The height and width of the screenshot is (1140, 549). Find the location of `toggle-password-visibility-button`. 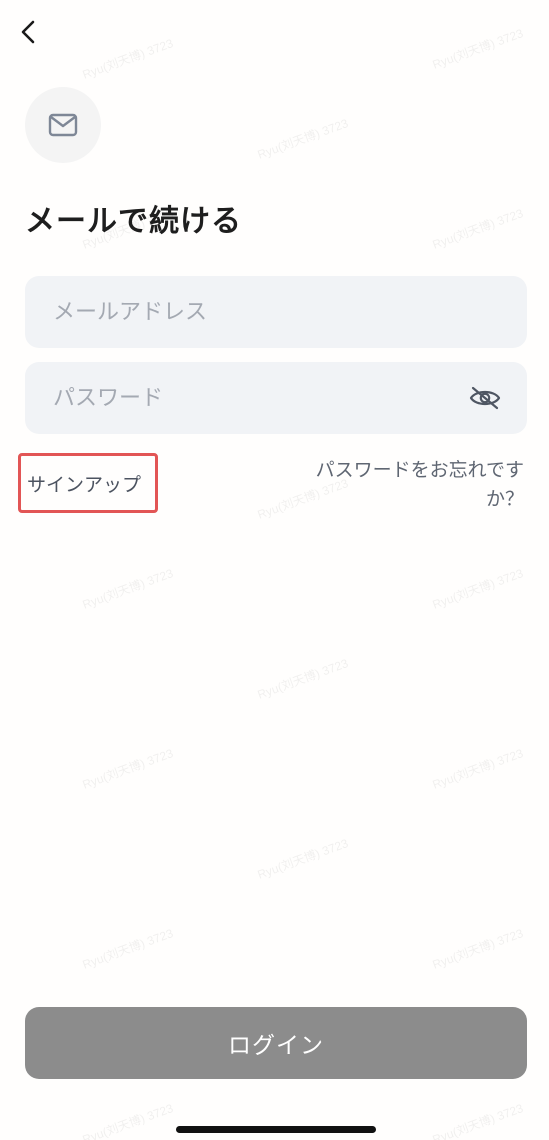

toggle-password-visibility-button is located at coordinates (485, 398).